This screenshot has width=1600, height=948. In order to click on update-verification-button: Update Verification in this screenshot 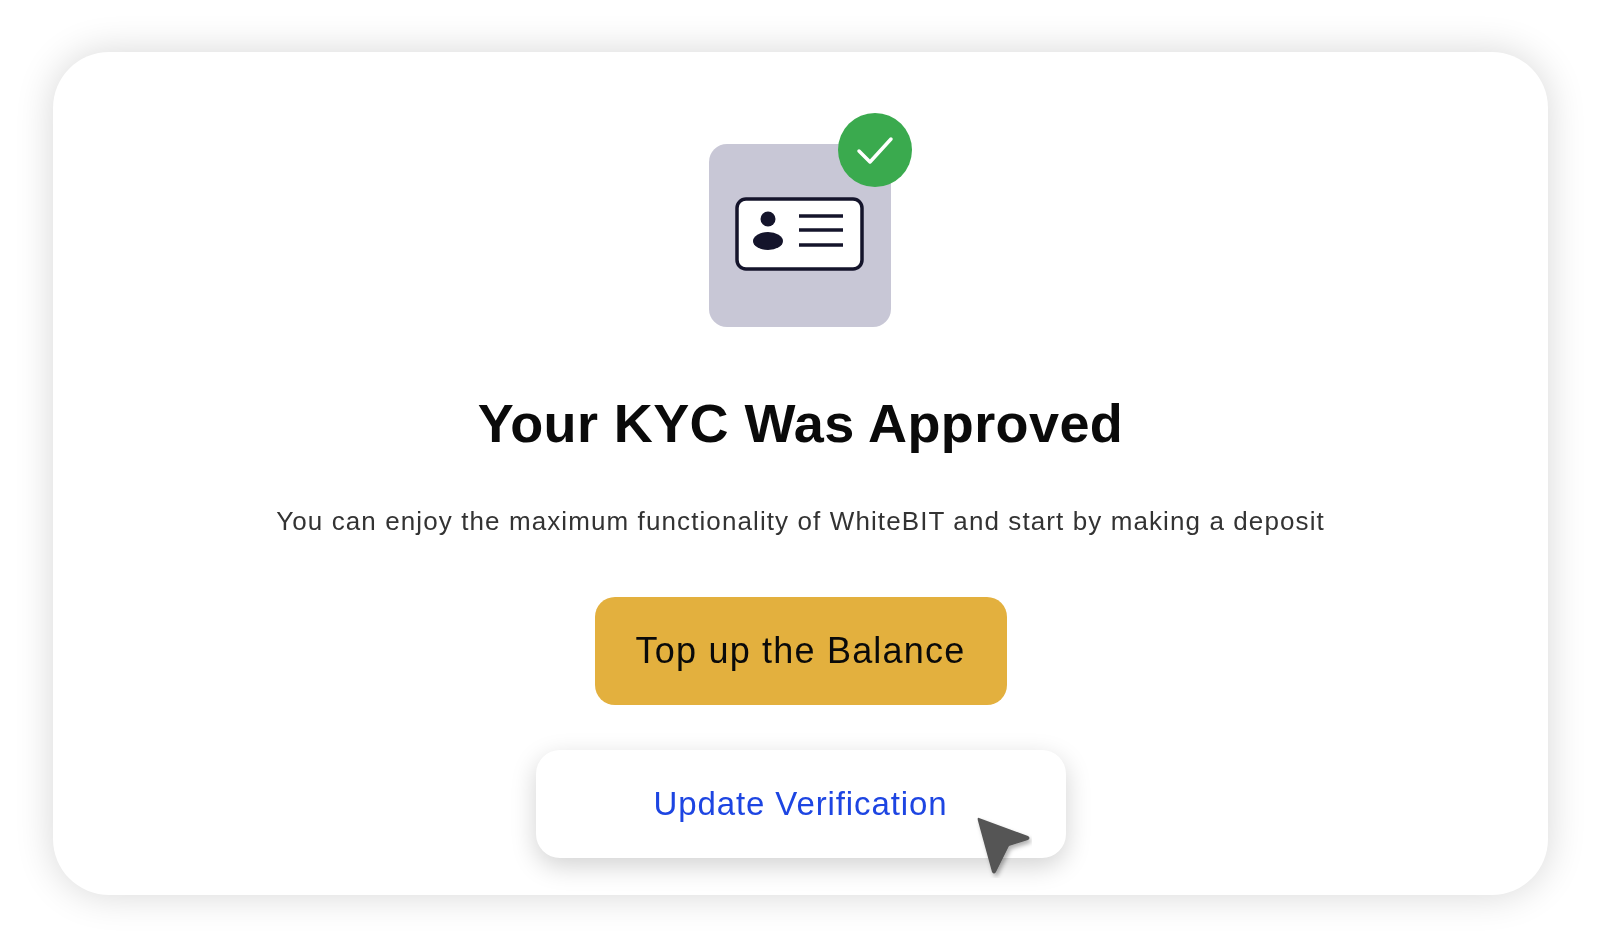, I will do `click(800, 804)`.